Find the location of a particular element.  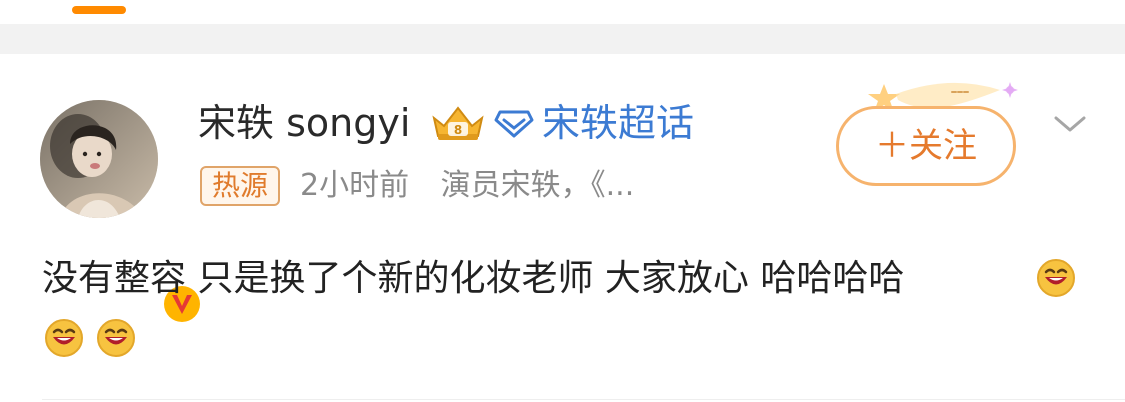

avatar is located at coordinates (121, 212).